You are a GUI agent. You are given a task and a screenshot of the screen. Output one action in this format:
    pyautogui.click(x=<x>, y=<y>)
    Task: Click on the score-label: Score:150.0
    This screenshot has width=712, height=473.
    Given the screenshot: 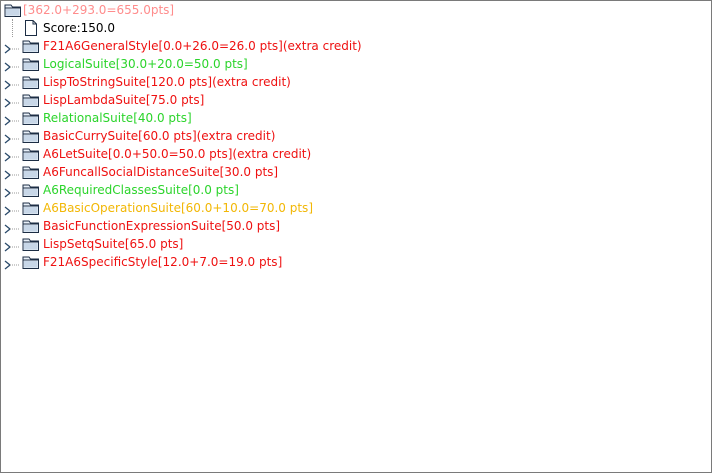 What is the action you would take?
    pyautogui.click(x=79, y=28)
    